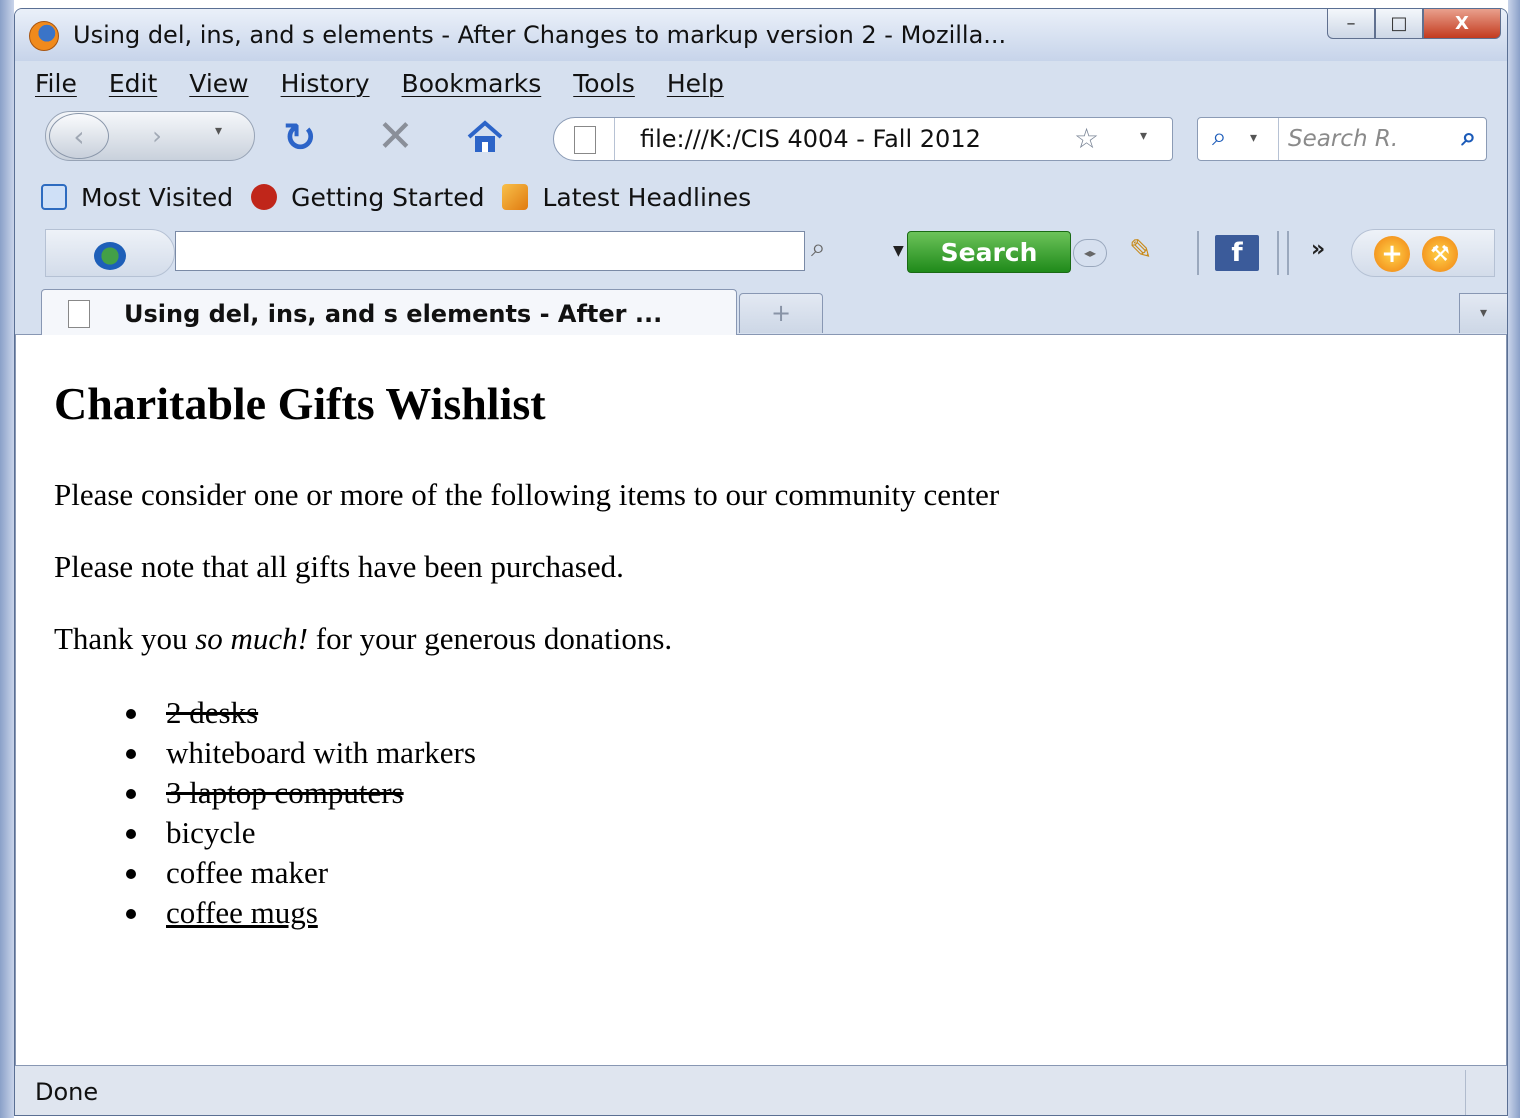  I want to click on item-text: bicycle, so click(211, 832).